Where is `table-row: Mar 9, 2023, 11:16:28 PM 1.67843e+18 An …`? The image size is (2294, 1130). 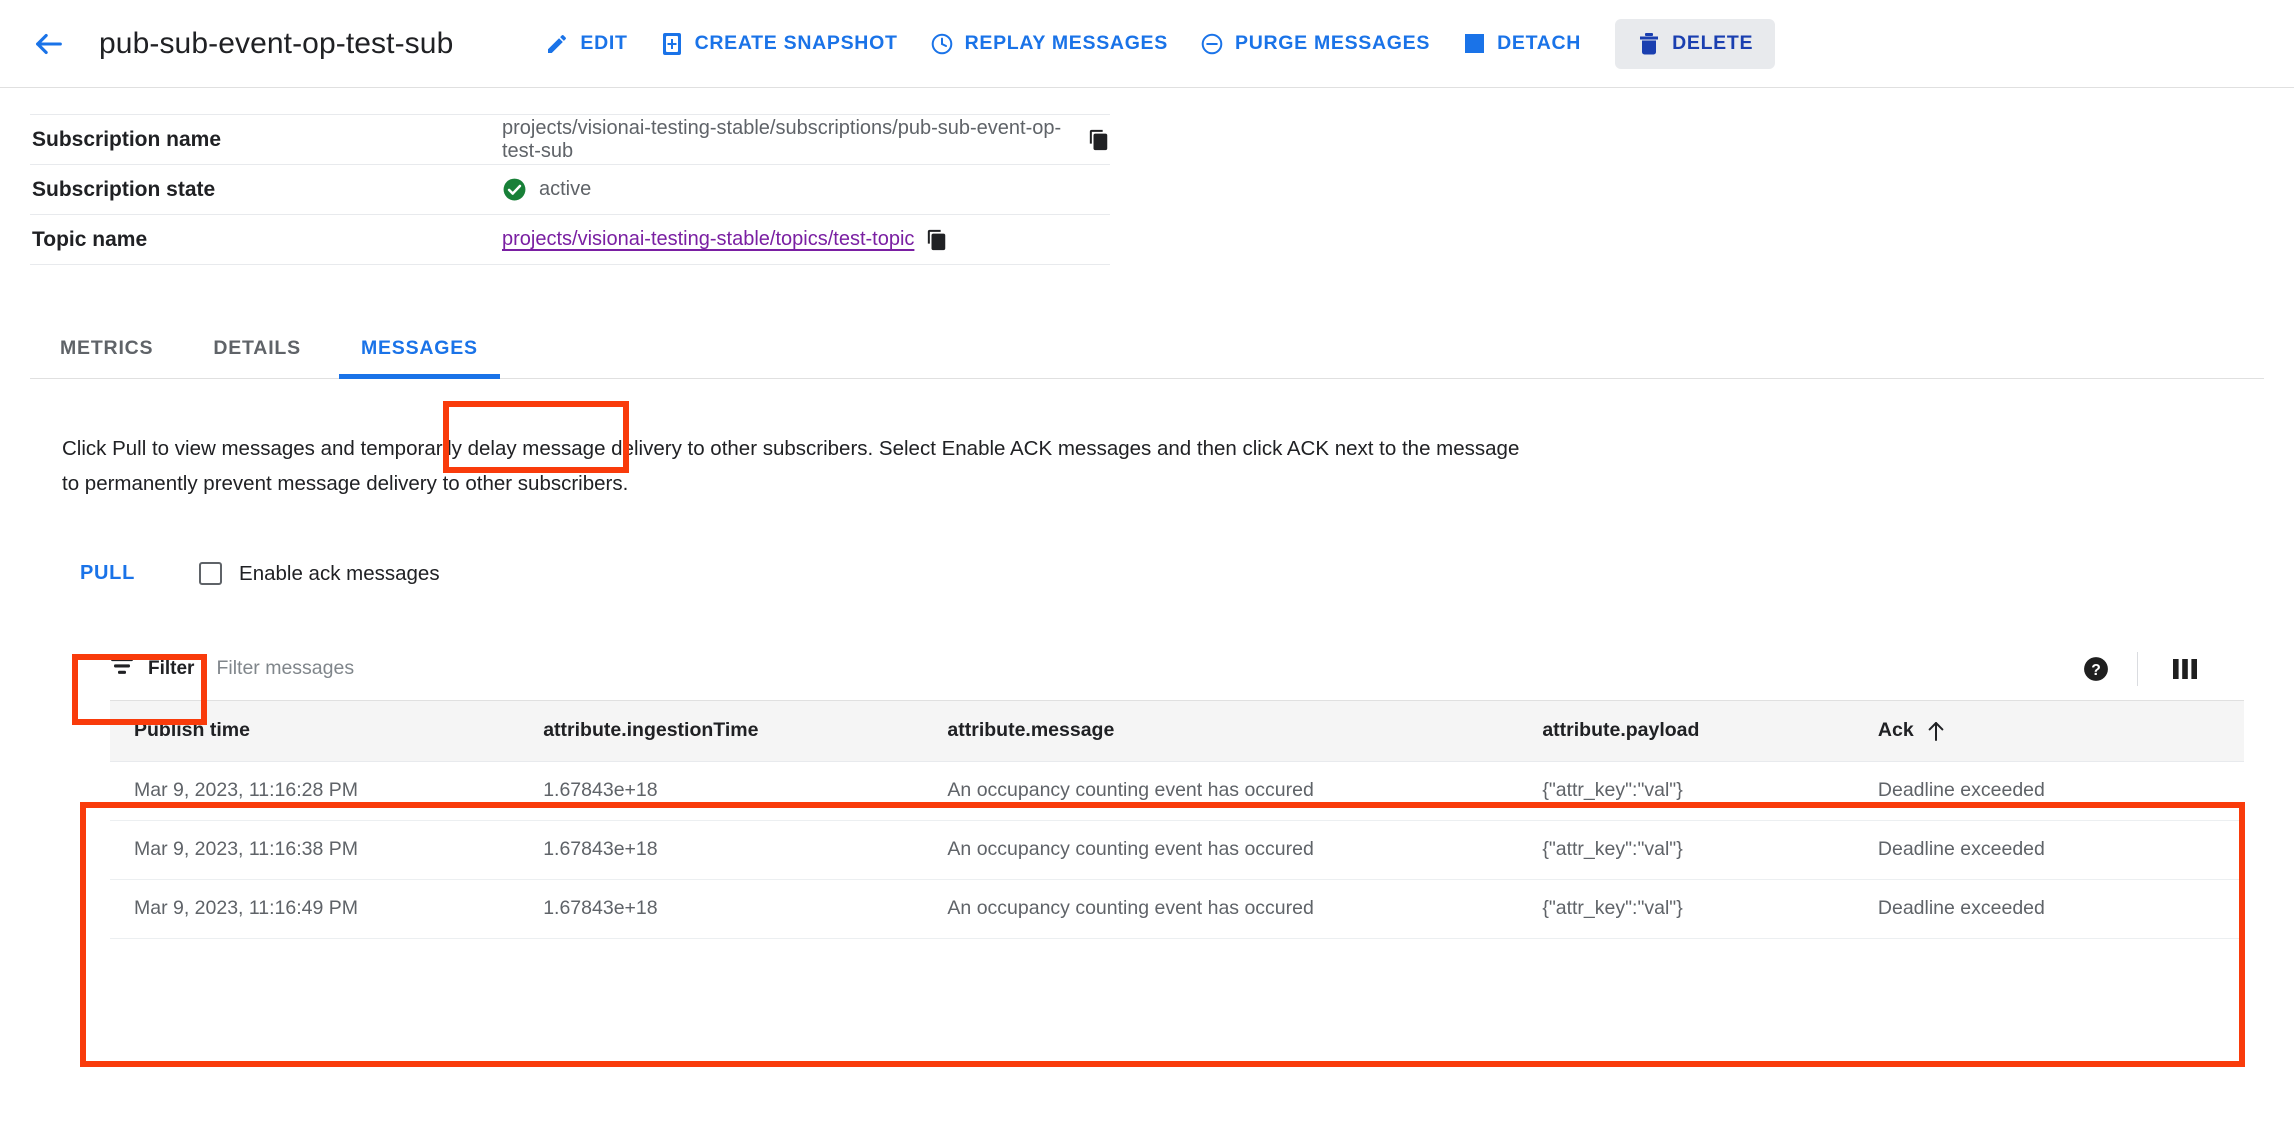 table-row: Mar 9, 2023, 11:16:28 PM 1.67843e+18 An … is located at coordinates (1177, 791).